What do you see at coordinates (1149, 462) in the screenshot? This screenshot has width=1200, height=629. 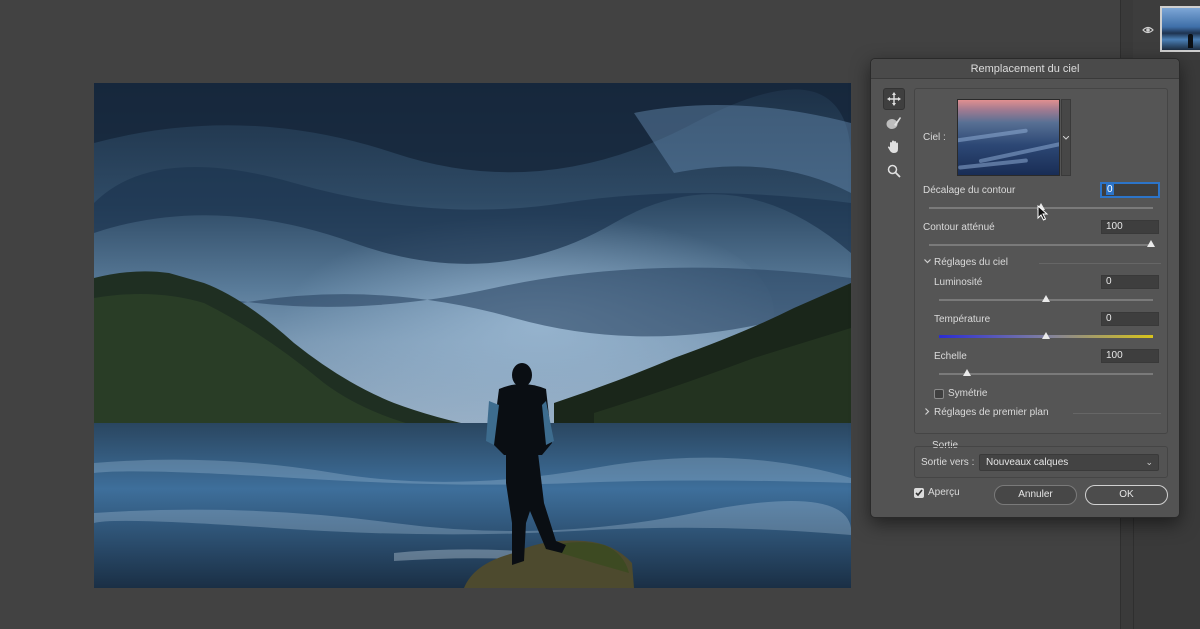 I see `chevron-down-icon: ⌄` at bounding box center [1149, 462].